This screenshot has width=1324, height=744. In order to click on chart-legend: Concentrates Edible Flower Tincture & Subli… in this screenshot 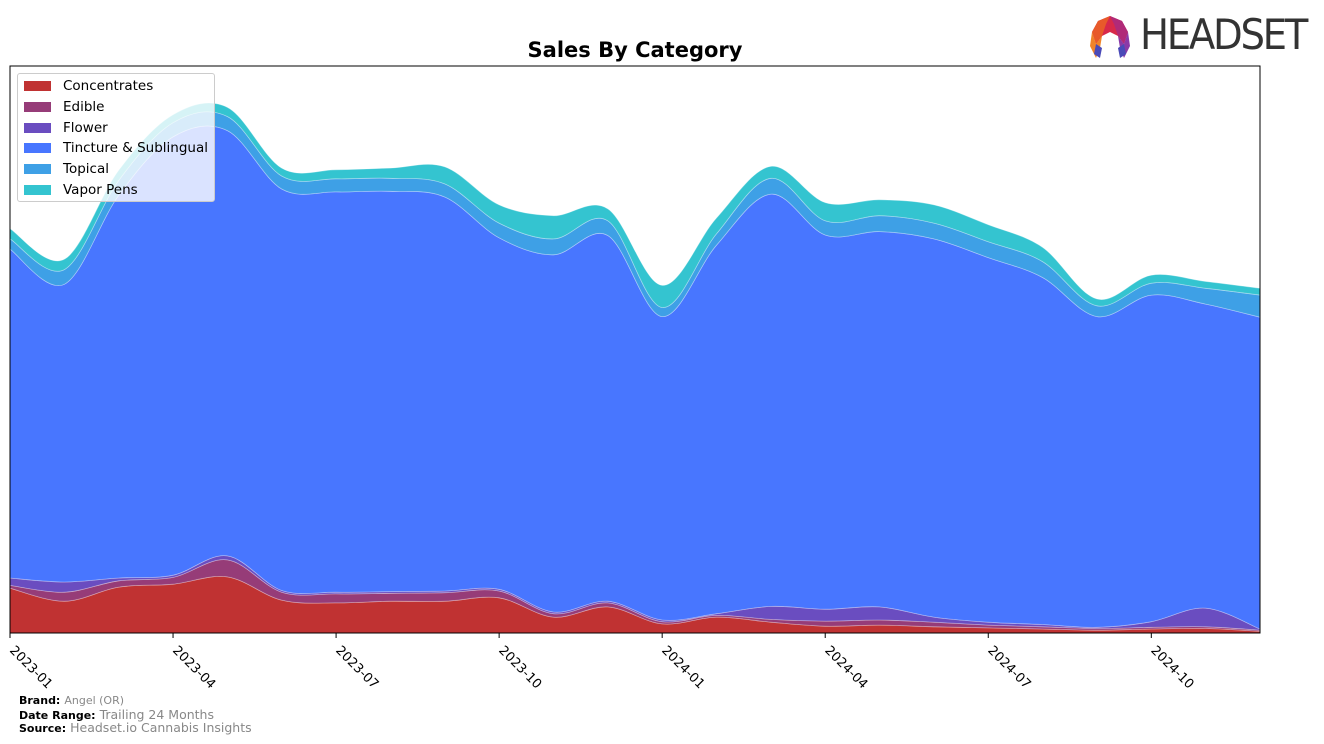, I will do `click(116, 137)`.